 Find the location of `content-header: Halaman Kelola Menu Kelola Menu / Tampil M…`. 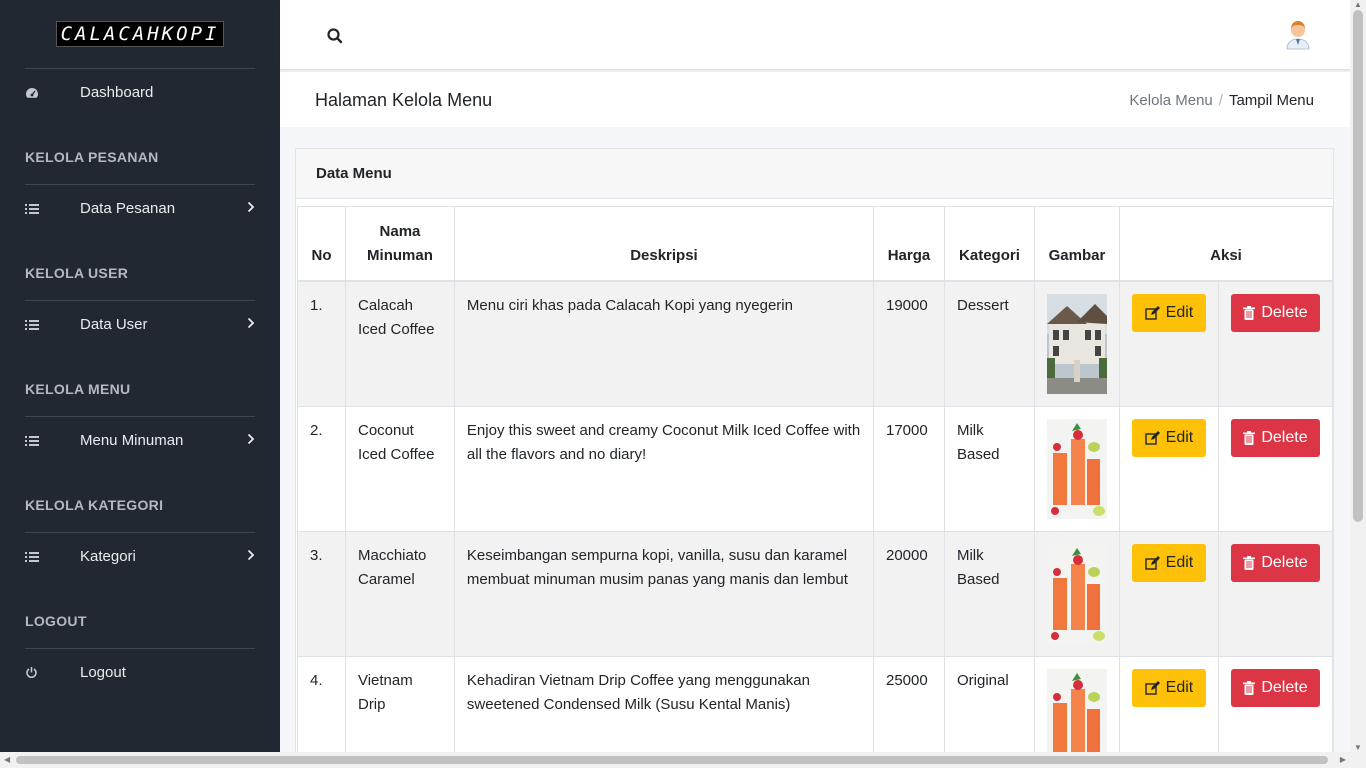

content-header: Halaman Kelola Menu Kelola Menu / Tampil M… is located at coordinates (815, 99).